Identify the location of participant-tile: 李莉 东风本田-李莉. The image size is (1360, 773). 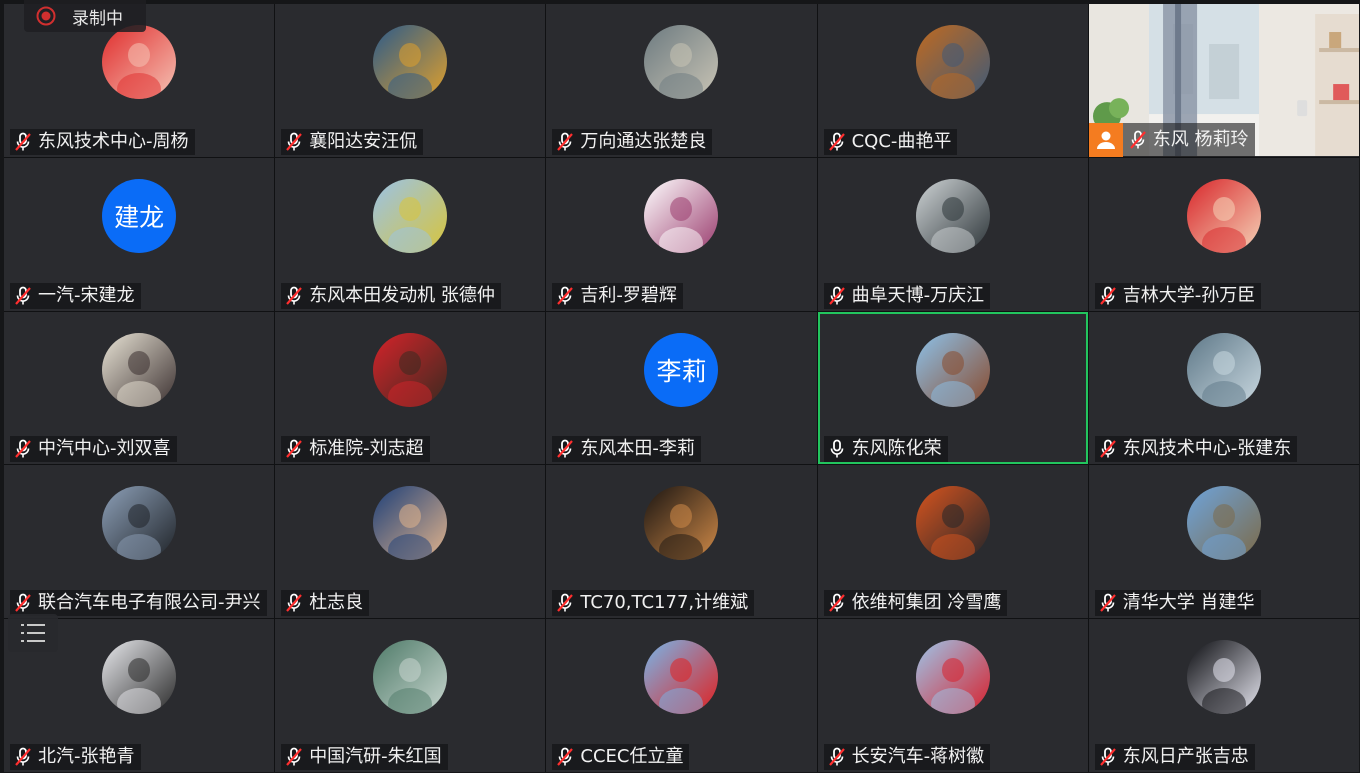
(681, 388).